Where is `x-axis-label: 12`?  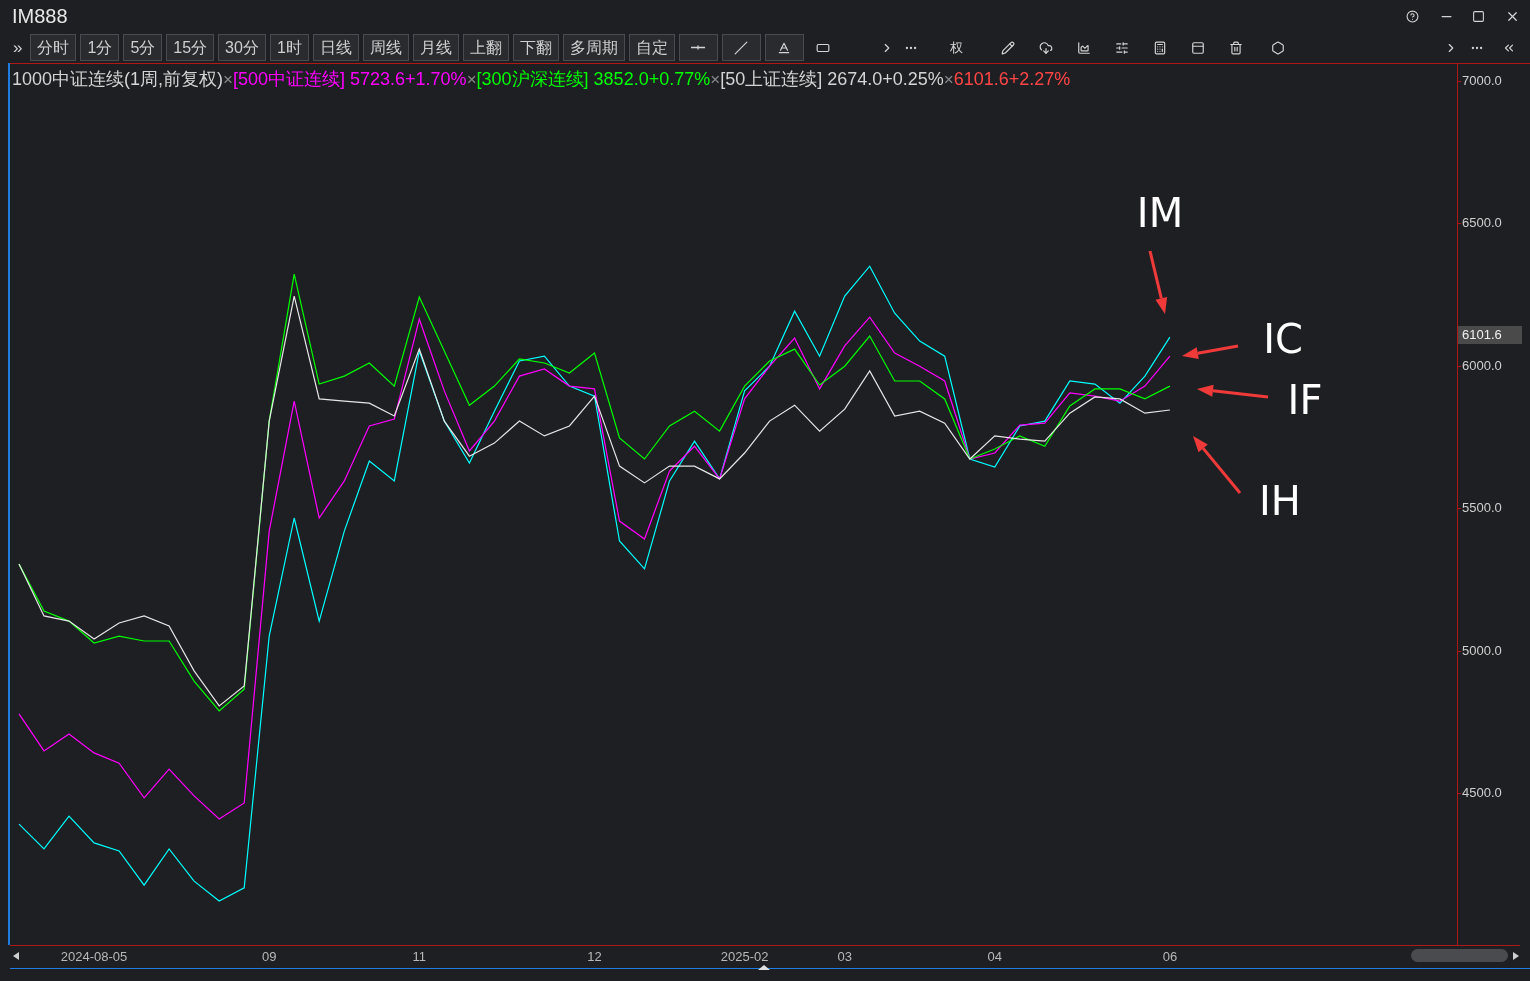
x-axis-label: 12 is located at coordinates (594, 956).